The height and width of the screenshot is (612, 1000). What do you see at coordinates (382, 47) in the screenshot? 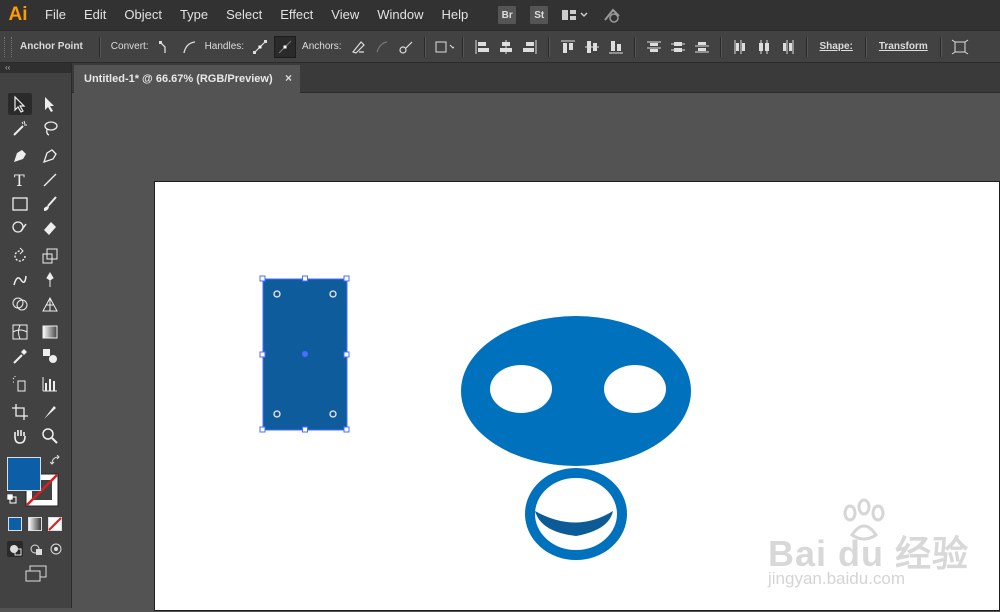
I see `connect-paths-icon` at bounding box center [382, 47].